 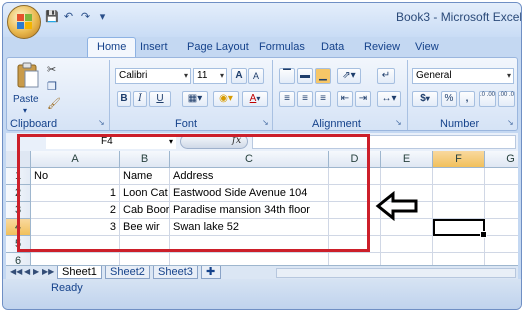 I want to click on tab-data: Data, so click(x=332, y=47).